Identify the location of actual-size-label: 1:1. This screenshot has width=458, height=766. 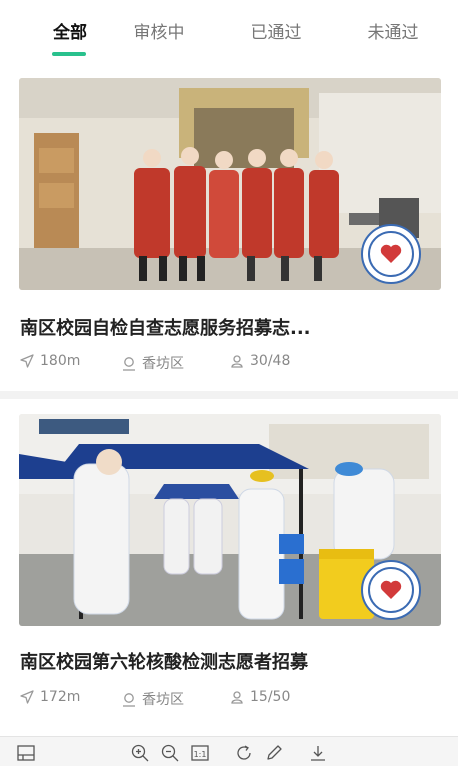
(200, 754).